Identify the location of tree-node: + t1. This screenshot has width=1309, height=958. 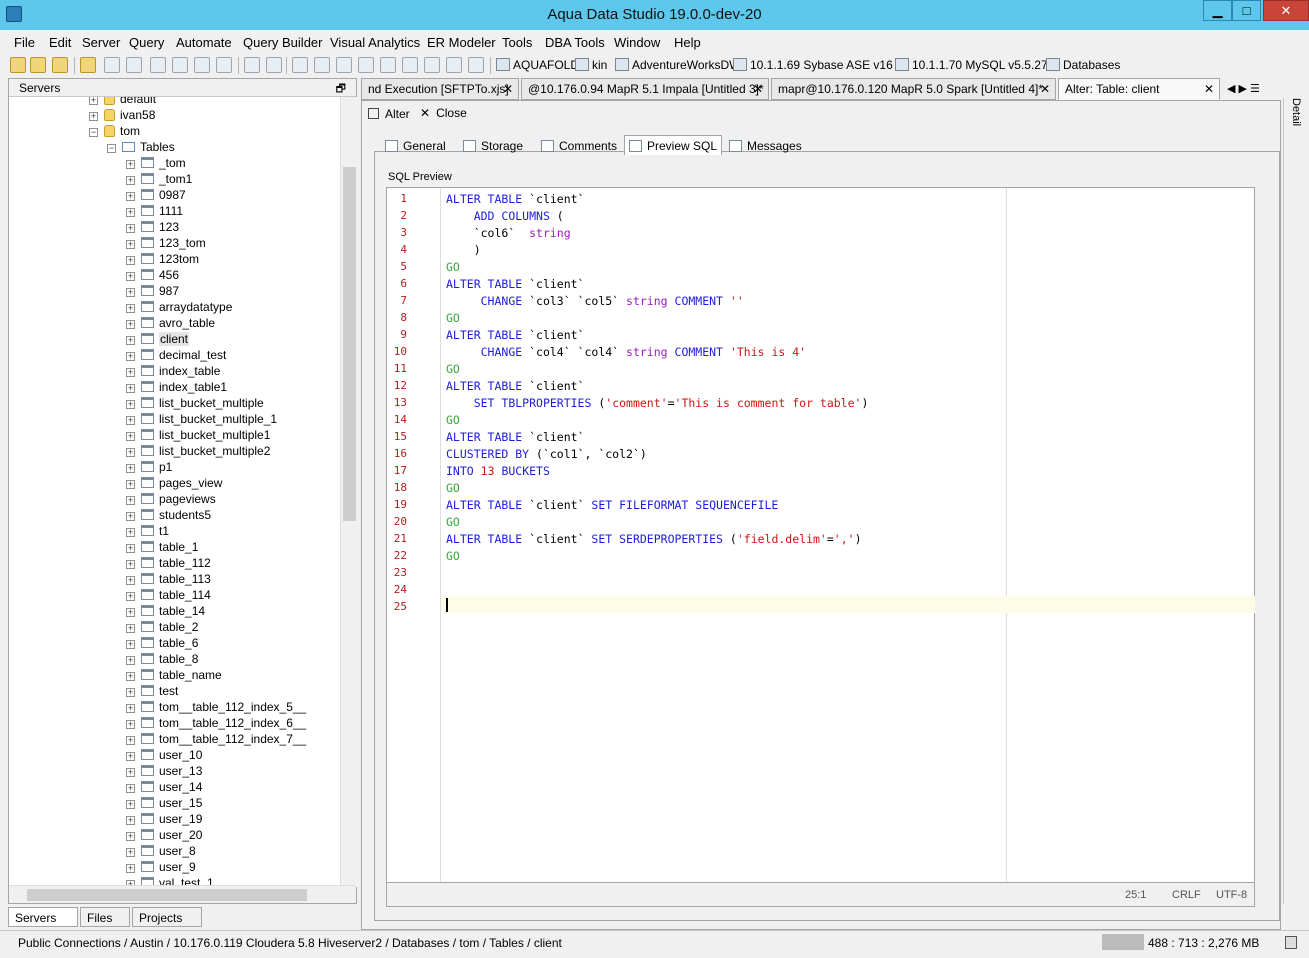
(147, 532).